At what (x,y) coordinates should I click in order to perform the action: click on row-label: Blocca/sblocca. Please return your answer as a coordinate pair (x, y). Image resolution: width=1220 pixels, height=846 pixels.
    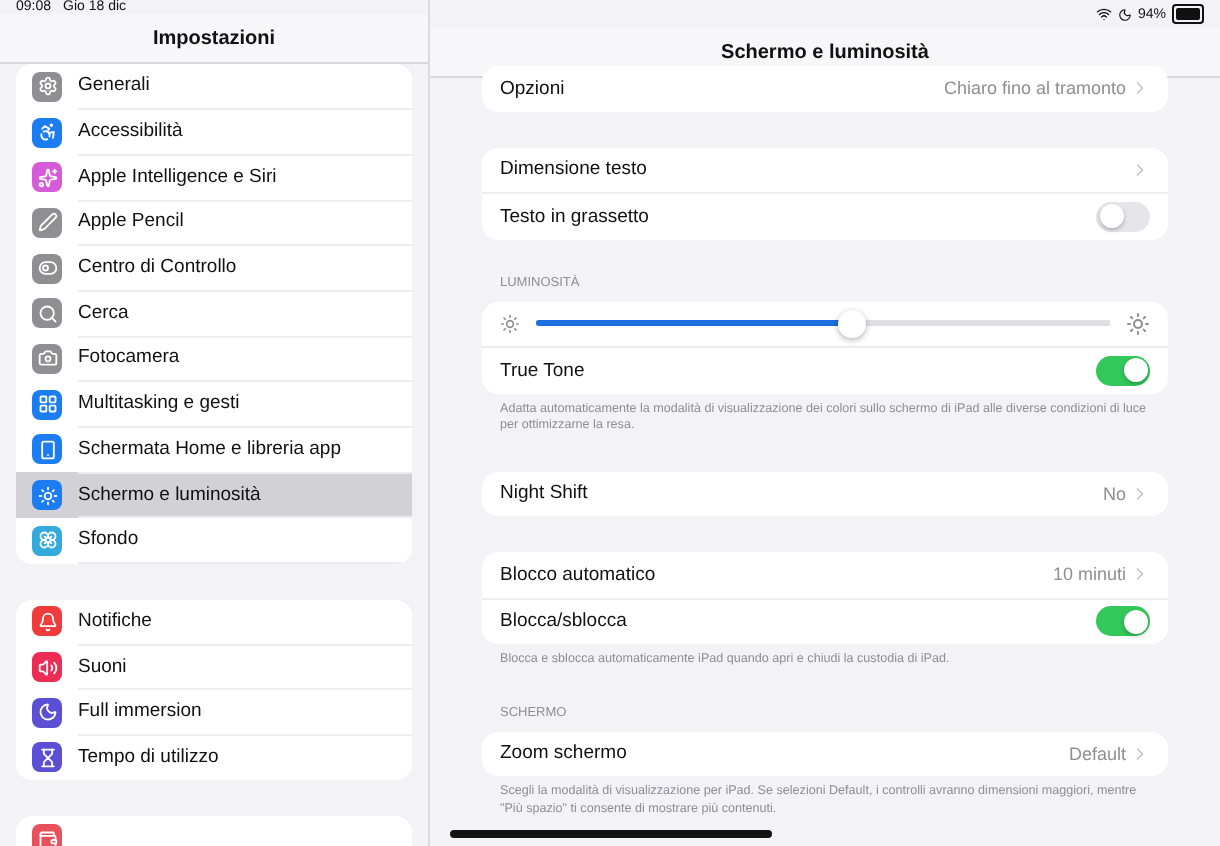
    Looking at the image, I should click on (564, 621).